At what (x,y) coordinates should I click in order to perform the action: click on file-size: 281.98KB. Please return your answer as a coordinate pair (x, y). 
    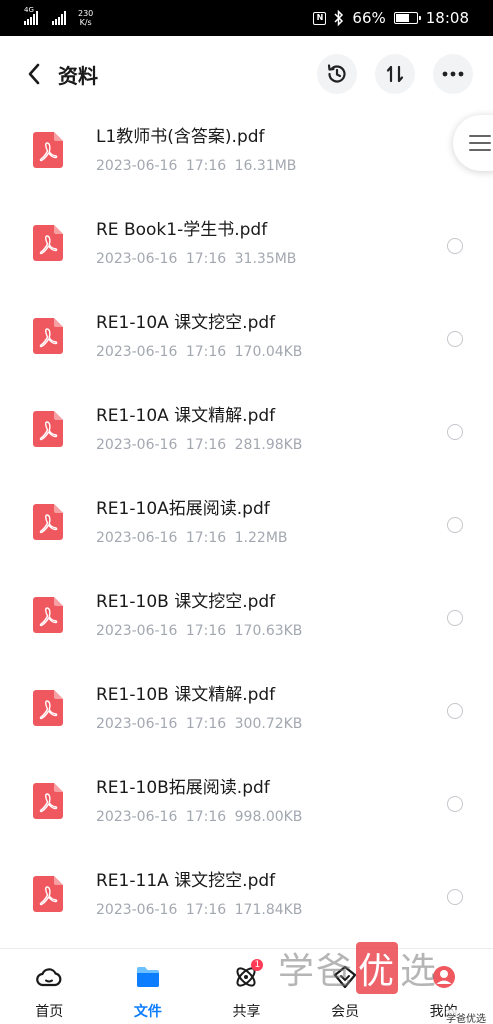
    Looking at the image, I should click on (268, 445).